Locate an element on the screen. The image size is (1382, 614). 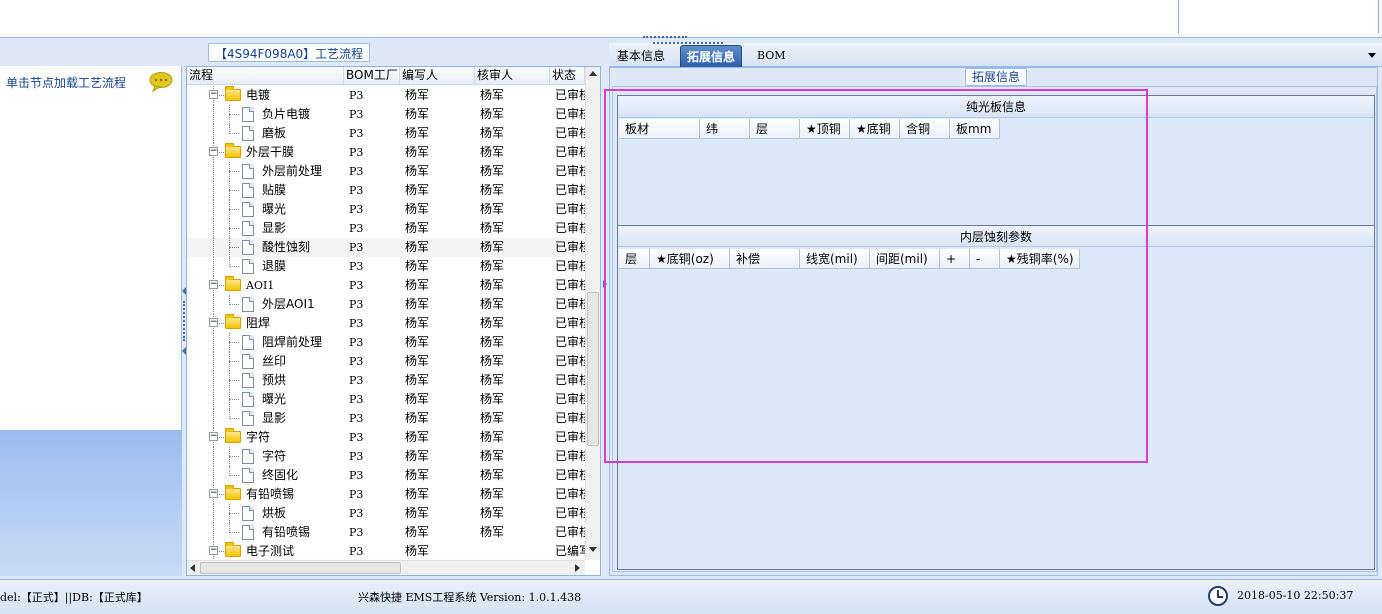
scroll-down-icon is located at coordinates (593, 549).